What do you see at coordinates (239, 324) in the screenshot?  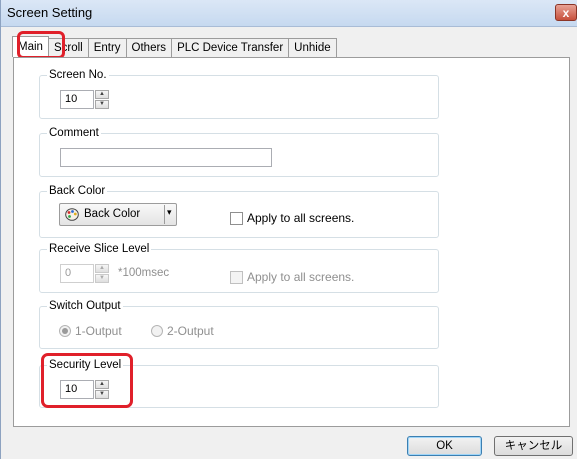 I see `switch-output-group: Switch Output 1-Output 2-Output` at bounding box center [239, 324].